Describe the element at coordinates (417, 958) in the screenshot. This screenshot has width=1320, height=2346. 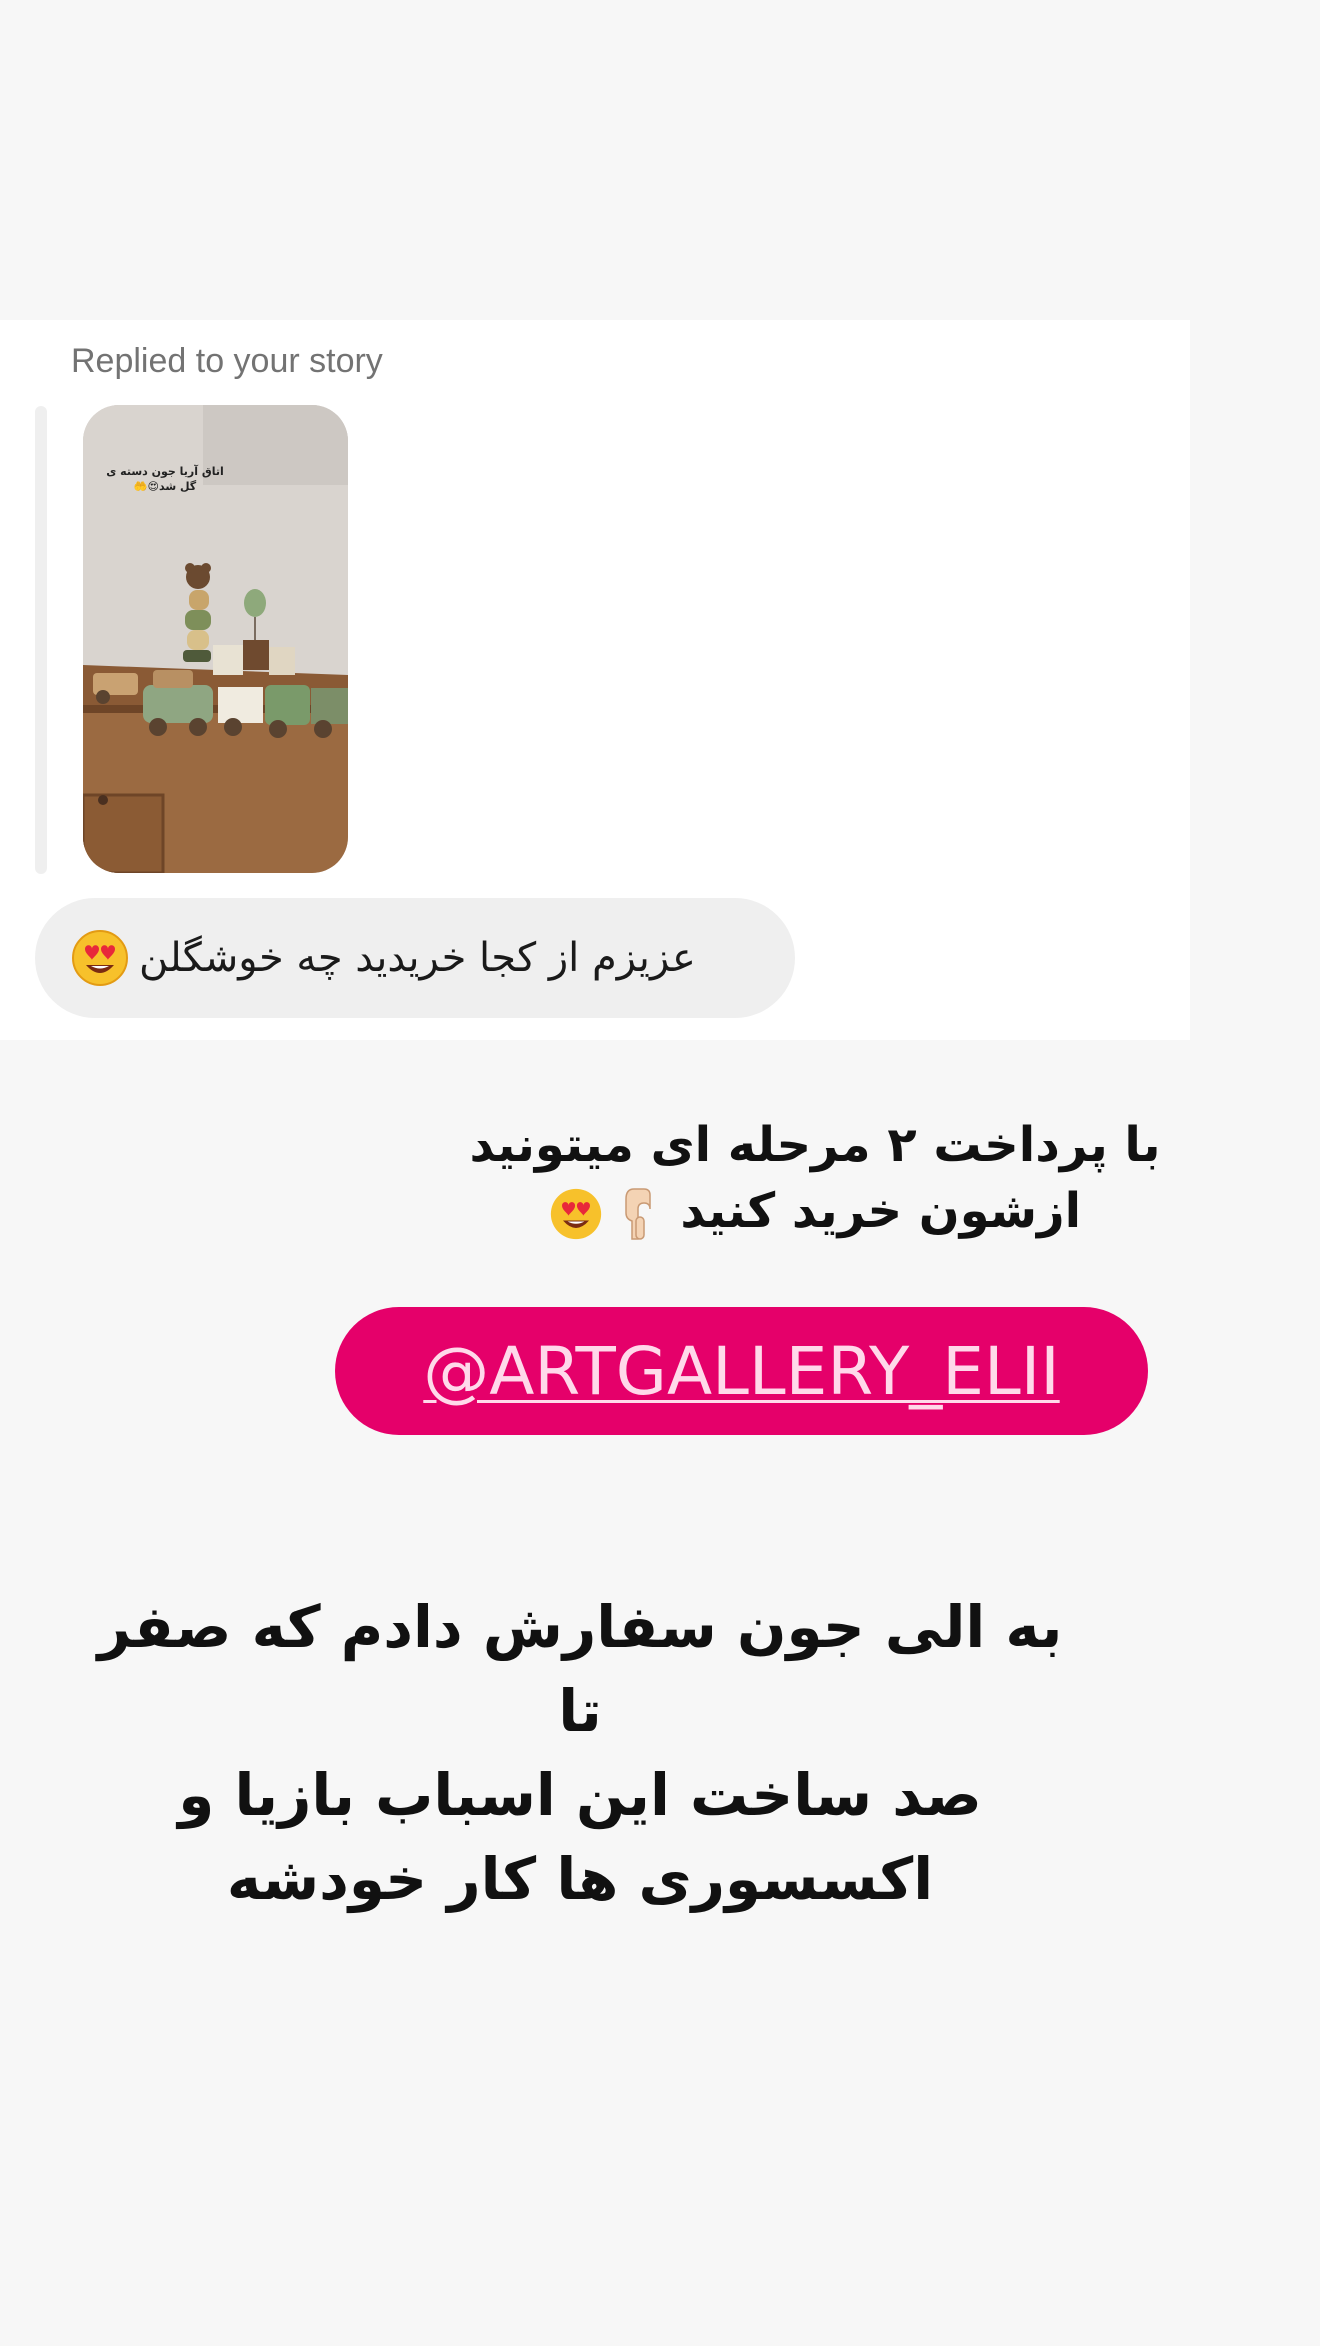
I see `message-text: عزیزم از کجا خریدید چه خوشگلن` at that location.